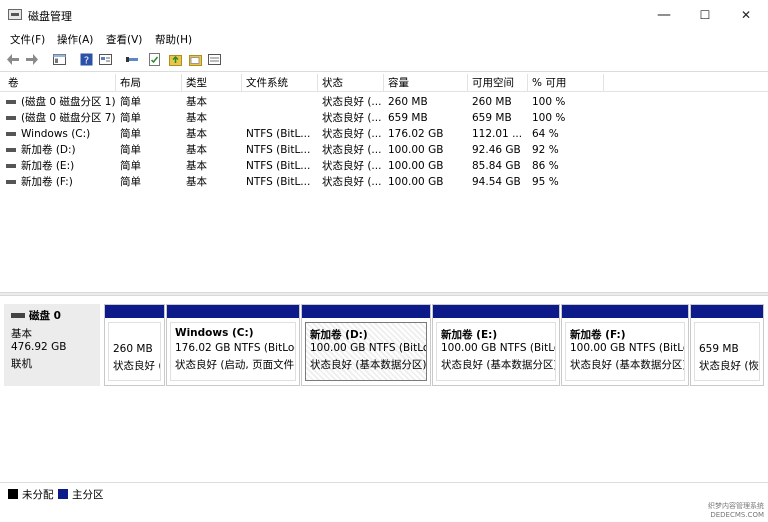  I want to click on back-arrow-icon, so click(13, 59).